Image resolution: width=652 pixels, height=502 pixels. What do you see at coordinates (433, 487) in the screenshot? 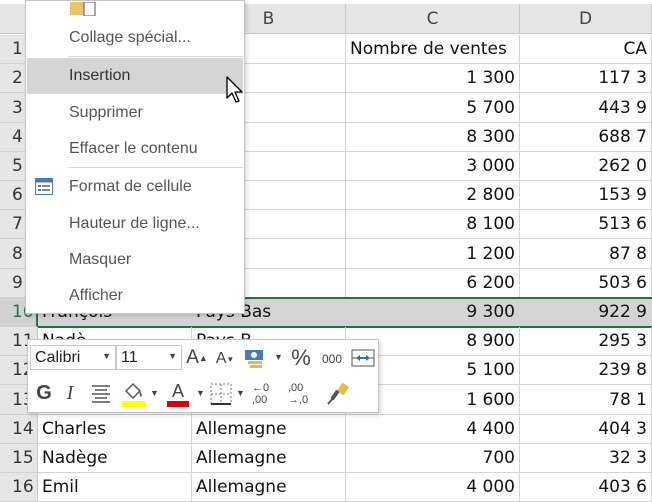
I see `cell-col-c: 4 000` at bounding box center [433, 487].